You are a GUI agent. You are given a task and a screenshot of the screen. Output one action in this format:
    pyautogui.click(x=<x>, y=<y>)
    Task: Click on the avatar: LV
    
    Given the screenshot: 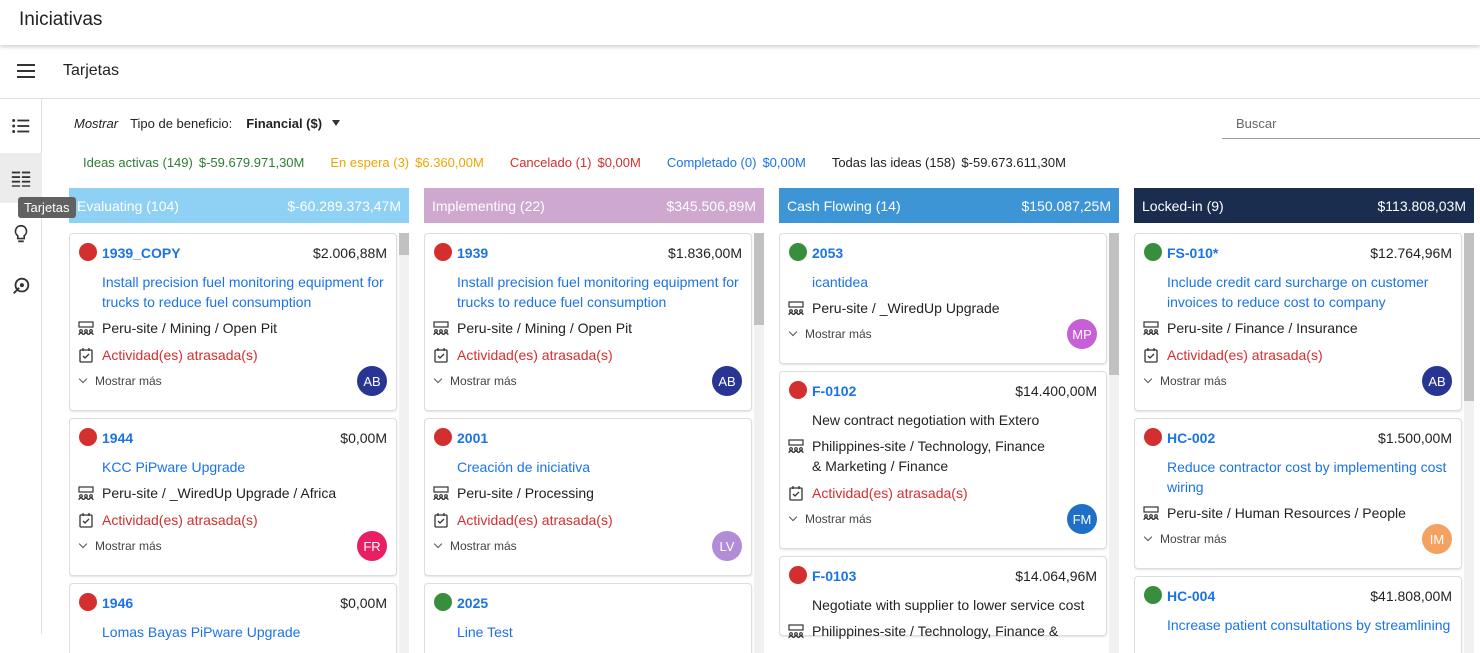 What is the action you would take?
    pyautogui.click(x=727, y=546)
    